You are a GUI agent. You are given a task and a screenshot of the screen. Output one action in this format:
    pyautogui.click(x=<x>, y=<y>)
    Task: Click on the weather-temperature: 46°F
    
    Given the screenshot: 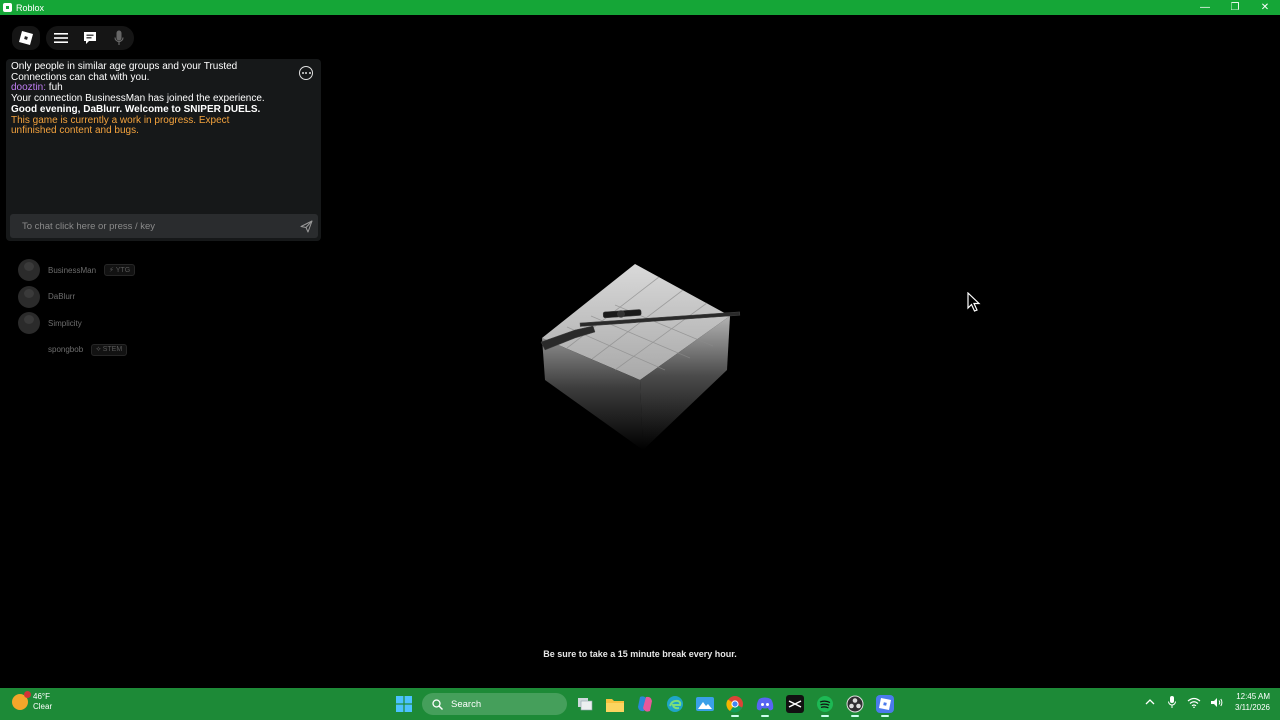 What is the action you would take?
    pyautogui.click(x=41, y=696)
    